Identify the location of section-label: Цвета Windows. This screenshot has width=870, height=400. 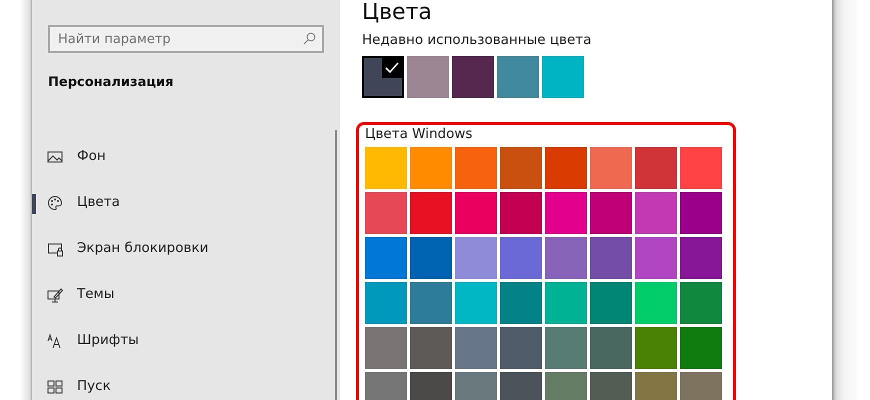
(419, 134).